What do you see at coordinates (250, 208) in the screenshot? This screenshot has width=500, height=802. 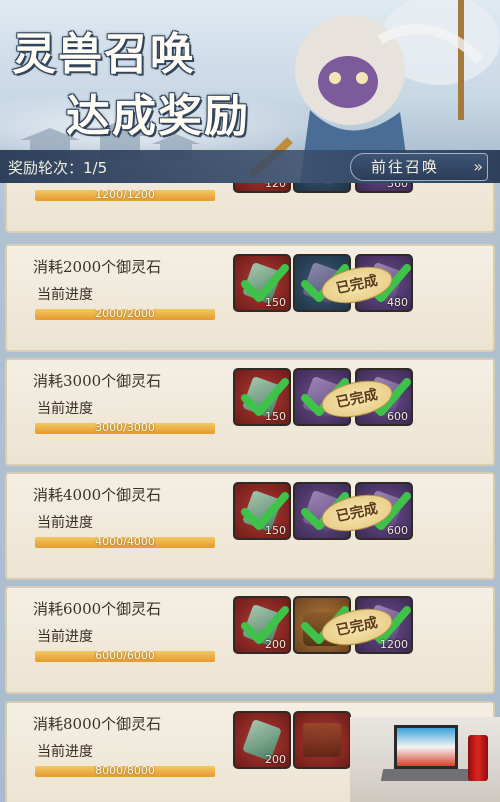 I see `reward-card: 1200/1200 120 360` at bounding box center [250, 208].